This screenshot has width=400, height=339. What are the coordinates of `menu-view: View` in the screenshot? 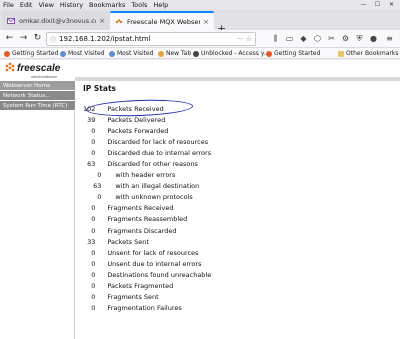 It's located at (45, 5).